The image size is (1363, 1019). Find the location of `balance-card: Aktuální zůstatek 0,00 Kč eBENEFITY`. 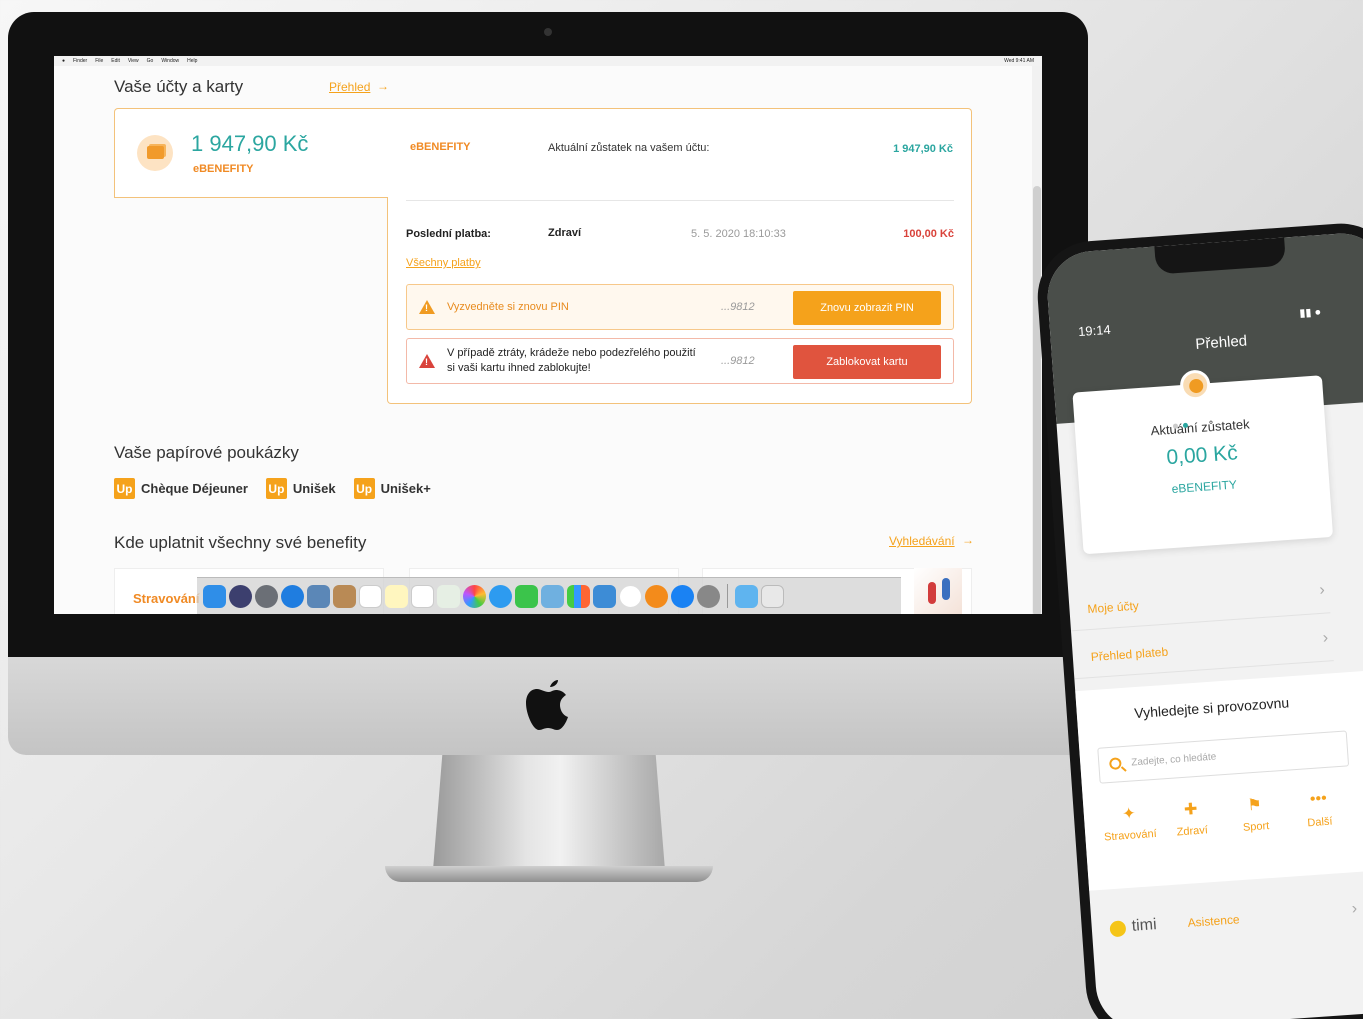

balance-card: Aktuální zůstatek 0,00 Kč eBENEFITY is located at coordinates (1203, 462).